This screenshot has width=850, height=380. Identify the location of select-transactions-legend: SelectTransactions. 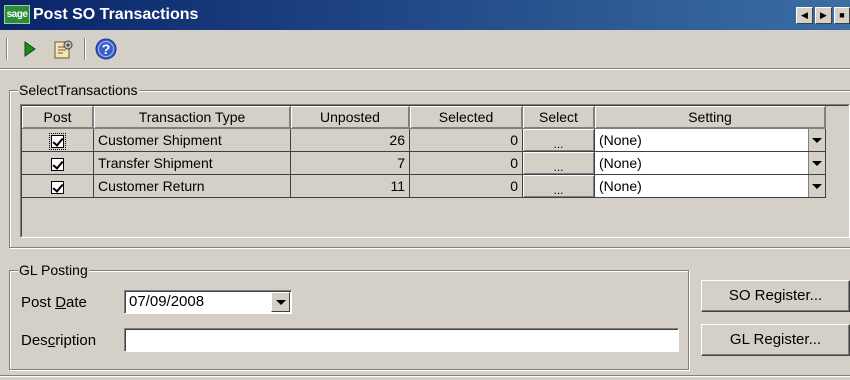
(78, 90).